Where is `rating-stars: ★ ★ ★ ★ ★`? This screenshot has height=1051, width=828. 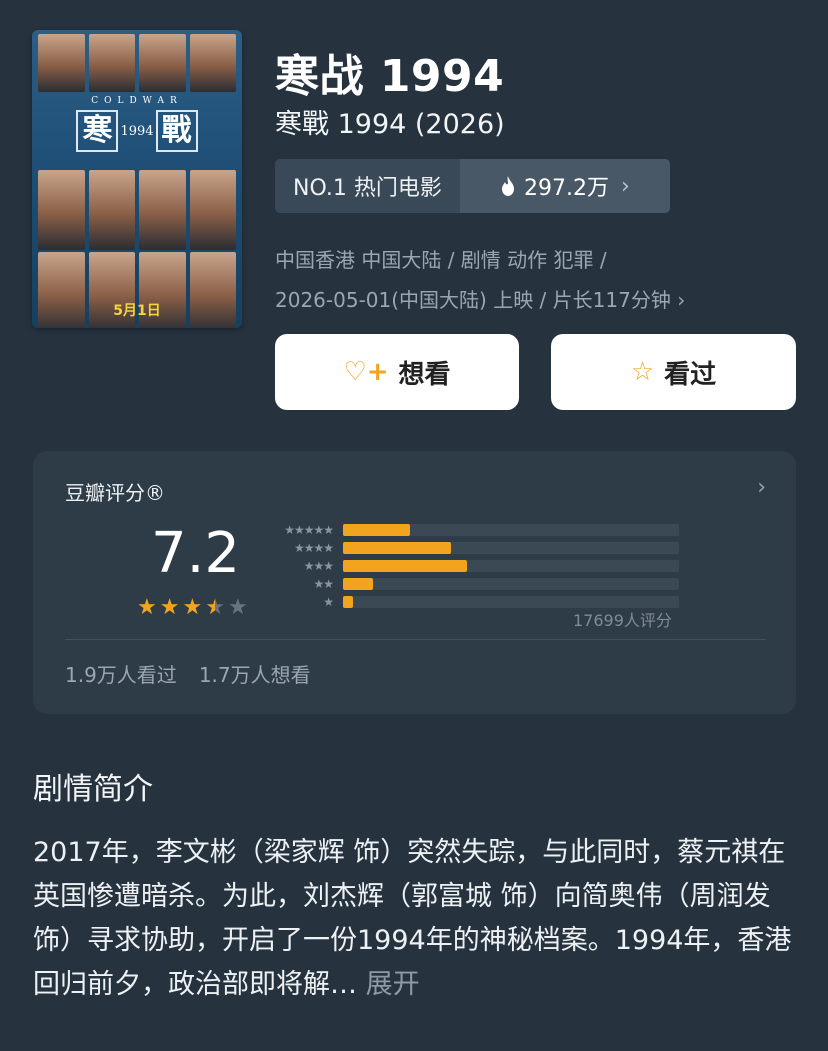 rating-stars: ★ ★ ★ ★ ★ is located at coordinates (192, 607).